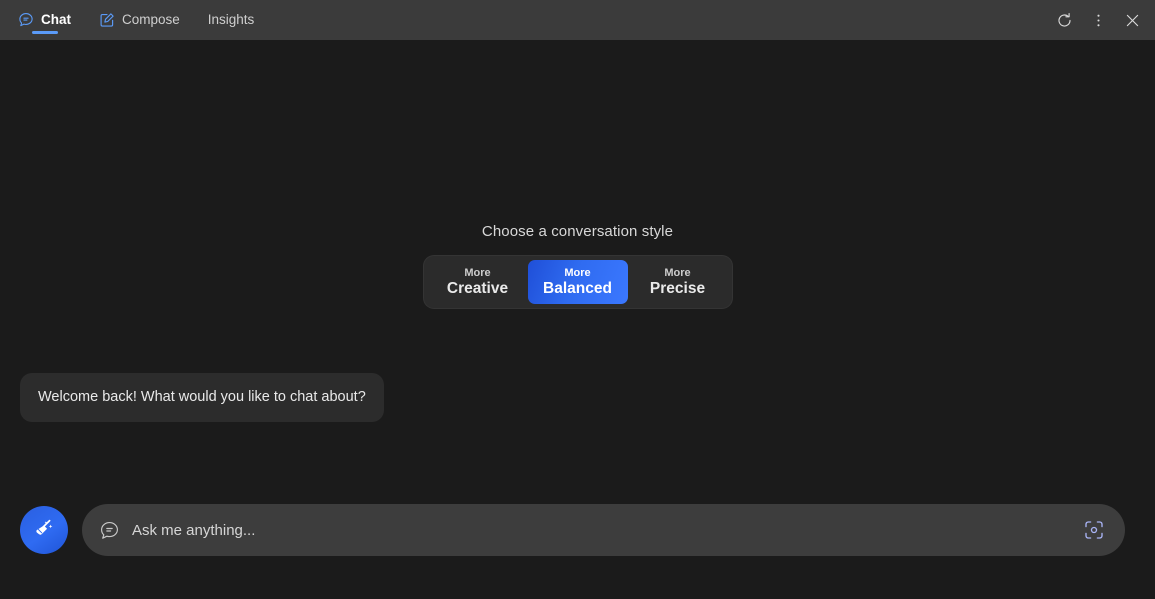 This screenshot has height=599, width=1155. I want to click on conversation-style-title: Choose a conversation style, so click(577, 231).